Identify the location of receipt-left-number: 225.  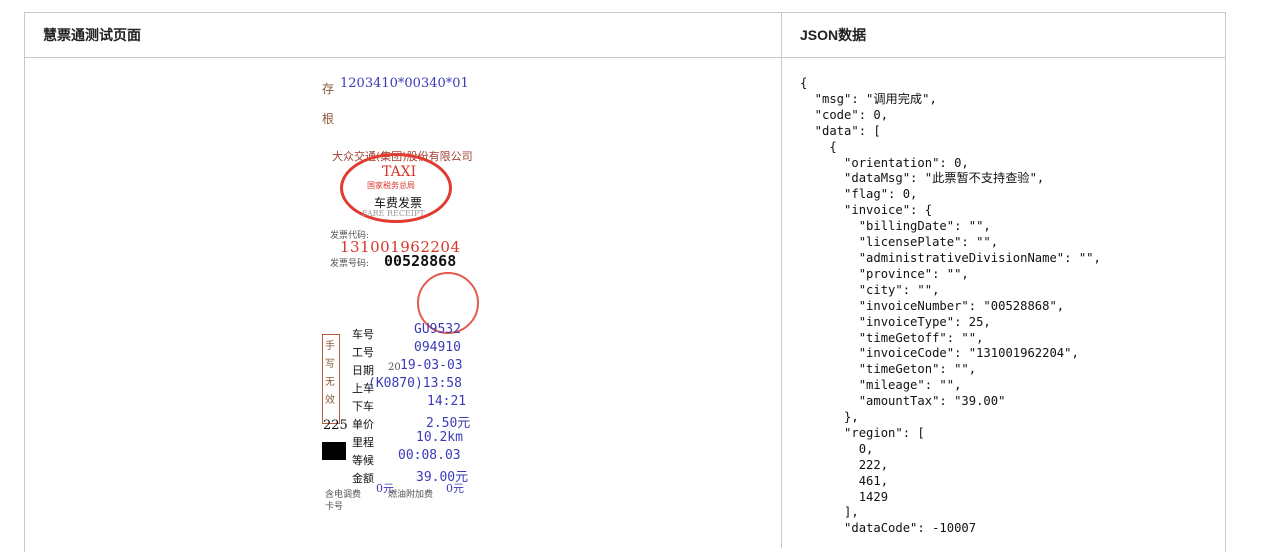
(335, 425).